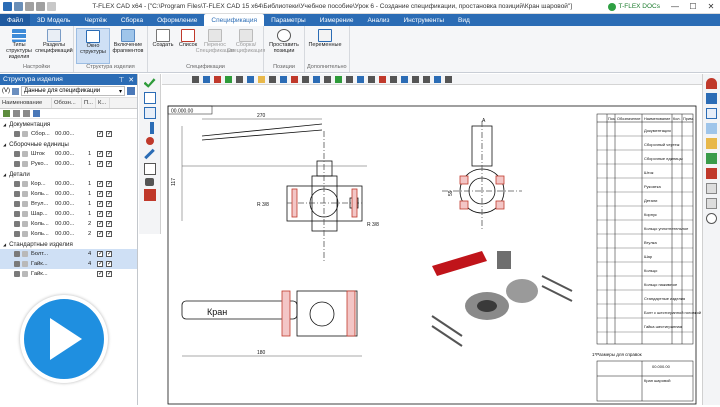 Image resolution: width=720 pixels, height=407 pixels. I want to click on tab-specification: Спецификация, so click(234, 20).